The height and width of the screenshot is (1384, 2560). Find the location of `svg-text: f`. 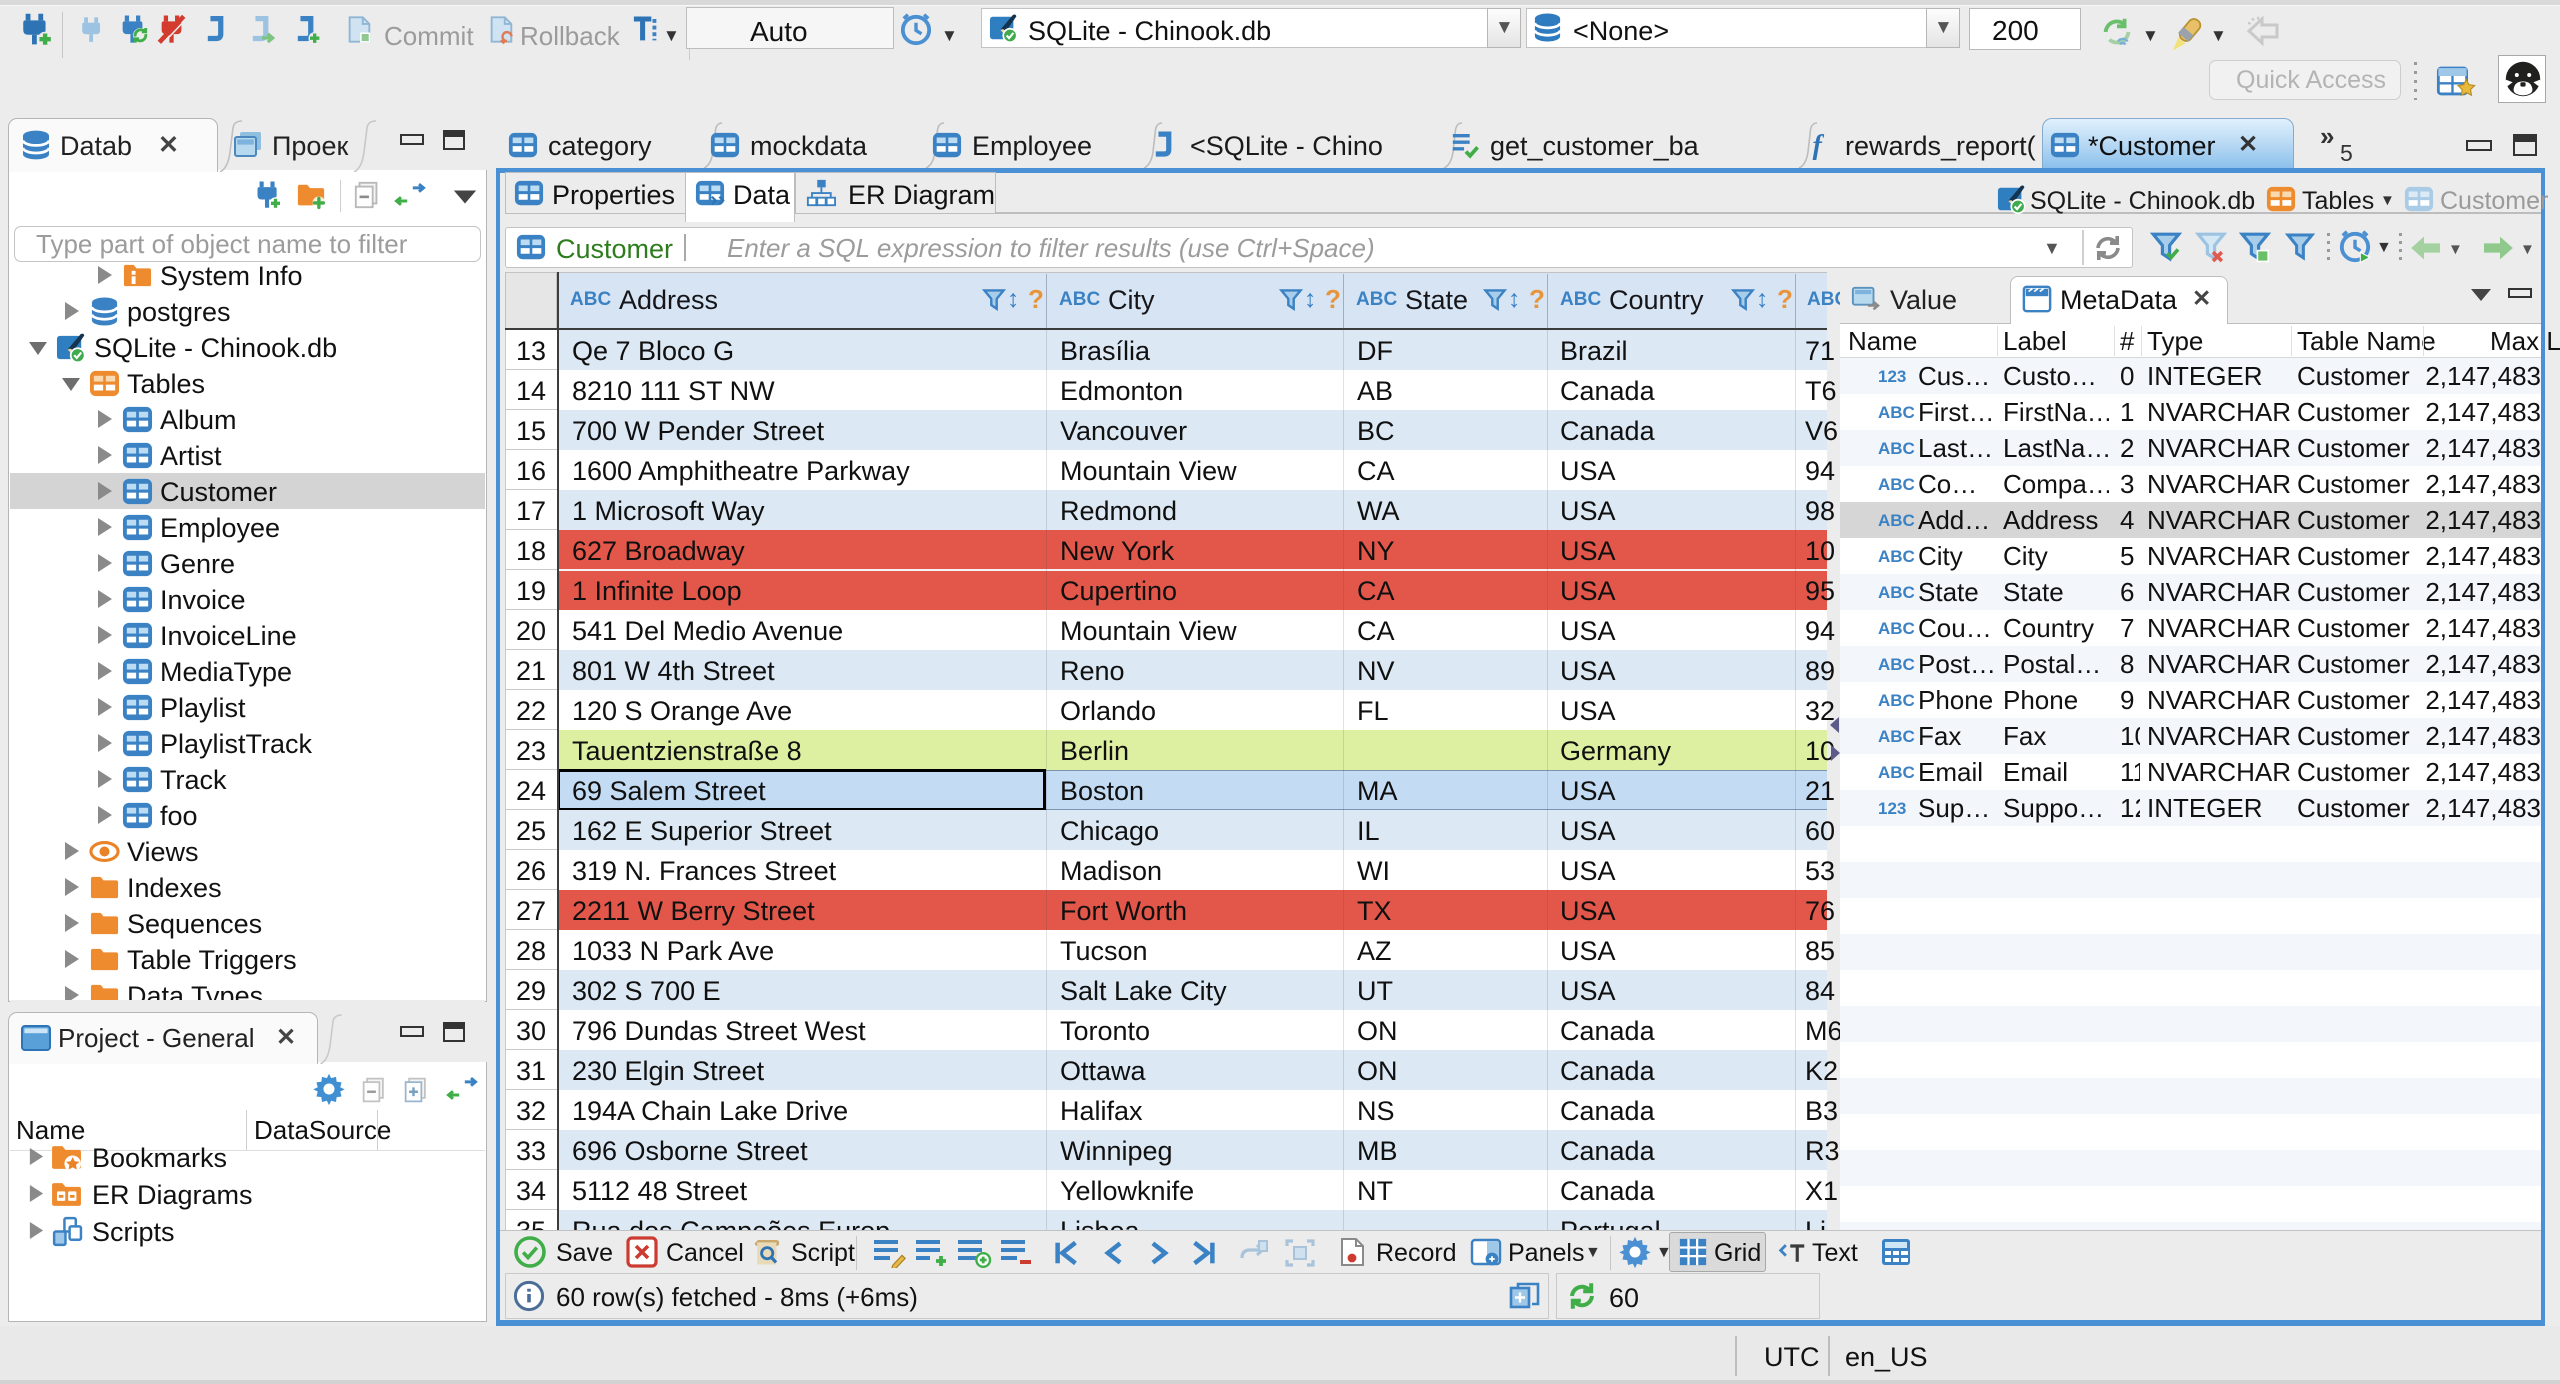

svg-text: f is located at coordinates (1819, 145).